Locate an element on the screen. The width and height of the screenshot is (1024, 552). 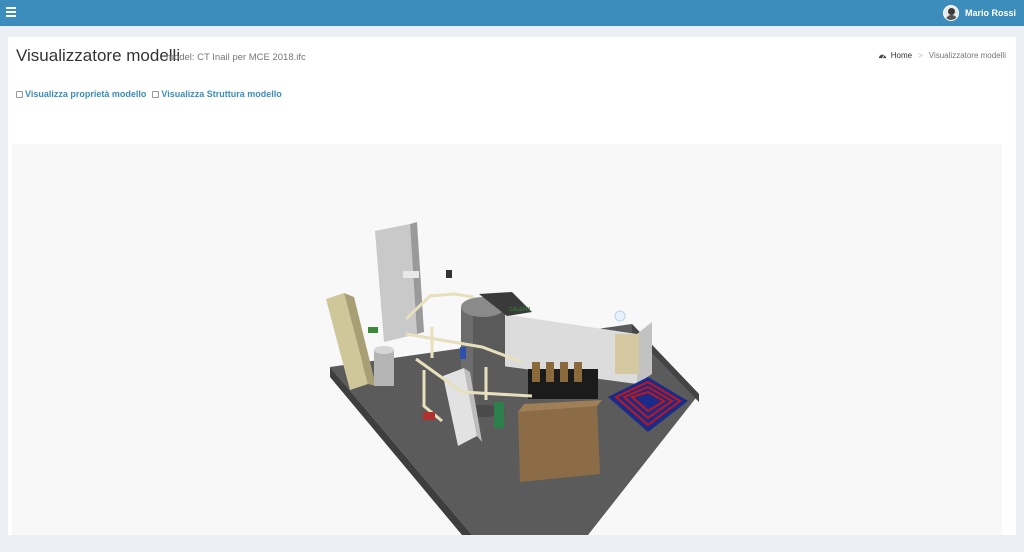
show-structure-label: Visualizza Struttura modello is located at coordinates (221, 94).